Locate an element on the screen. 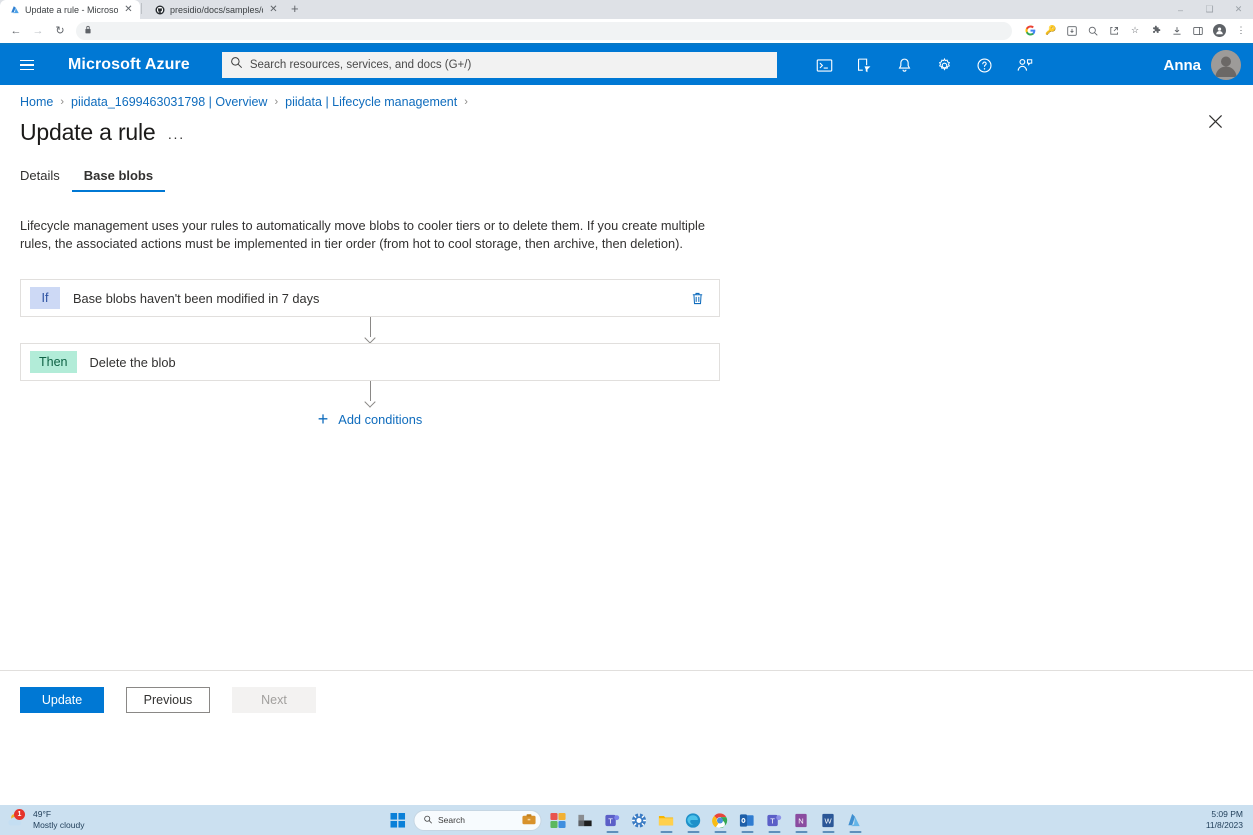  close-blade-button is located at coordinates (1215, 121).